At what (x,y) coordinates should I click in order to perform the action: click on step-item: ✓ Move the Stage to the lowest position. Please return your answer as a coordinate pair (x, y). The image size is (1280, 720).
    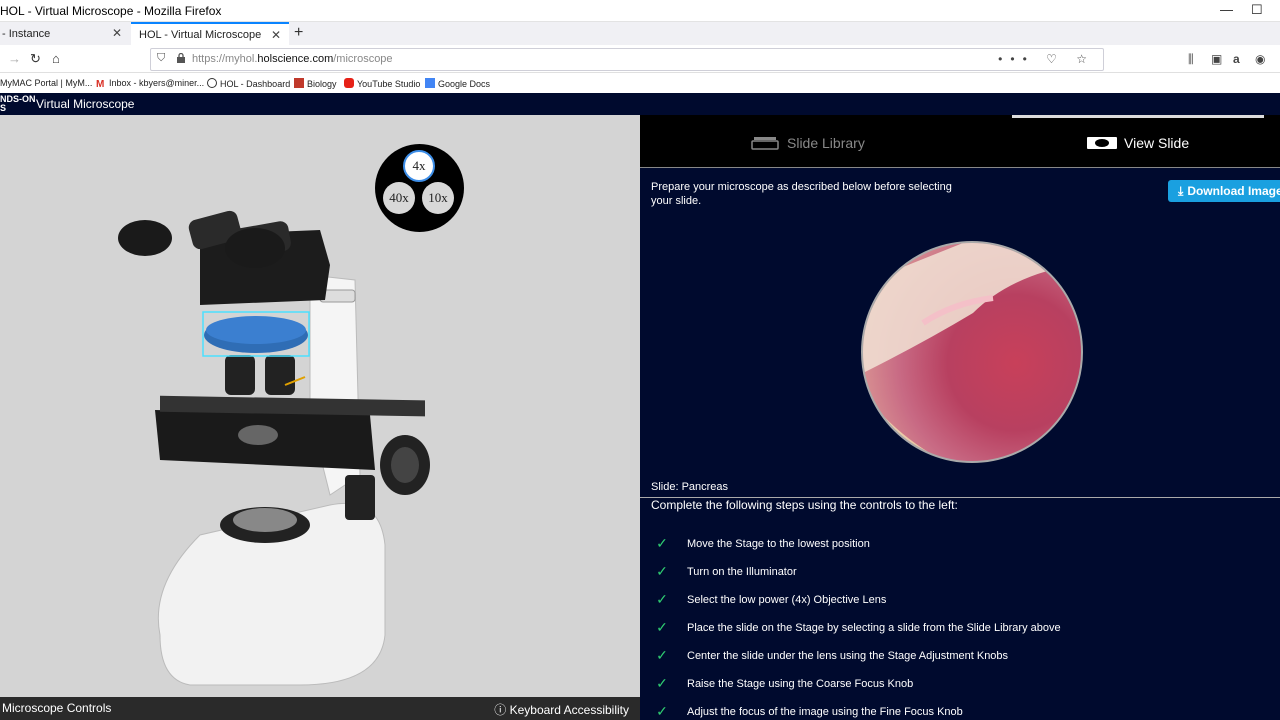
    Looking at the image, I should click on (760, 543).